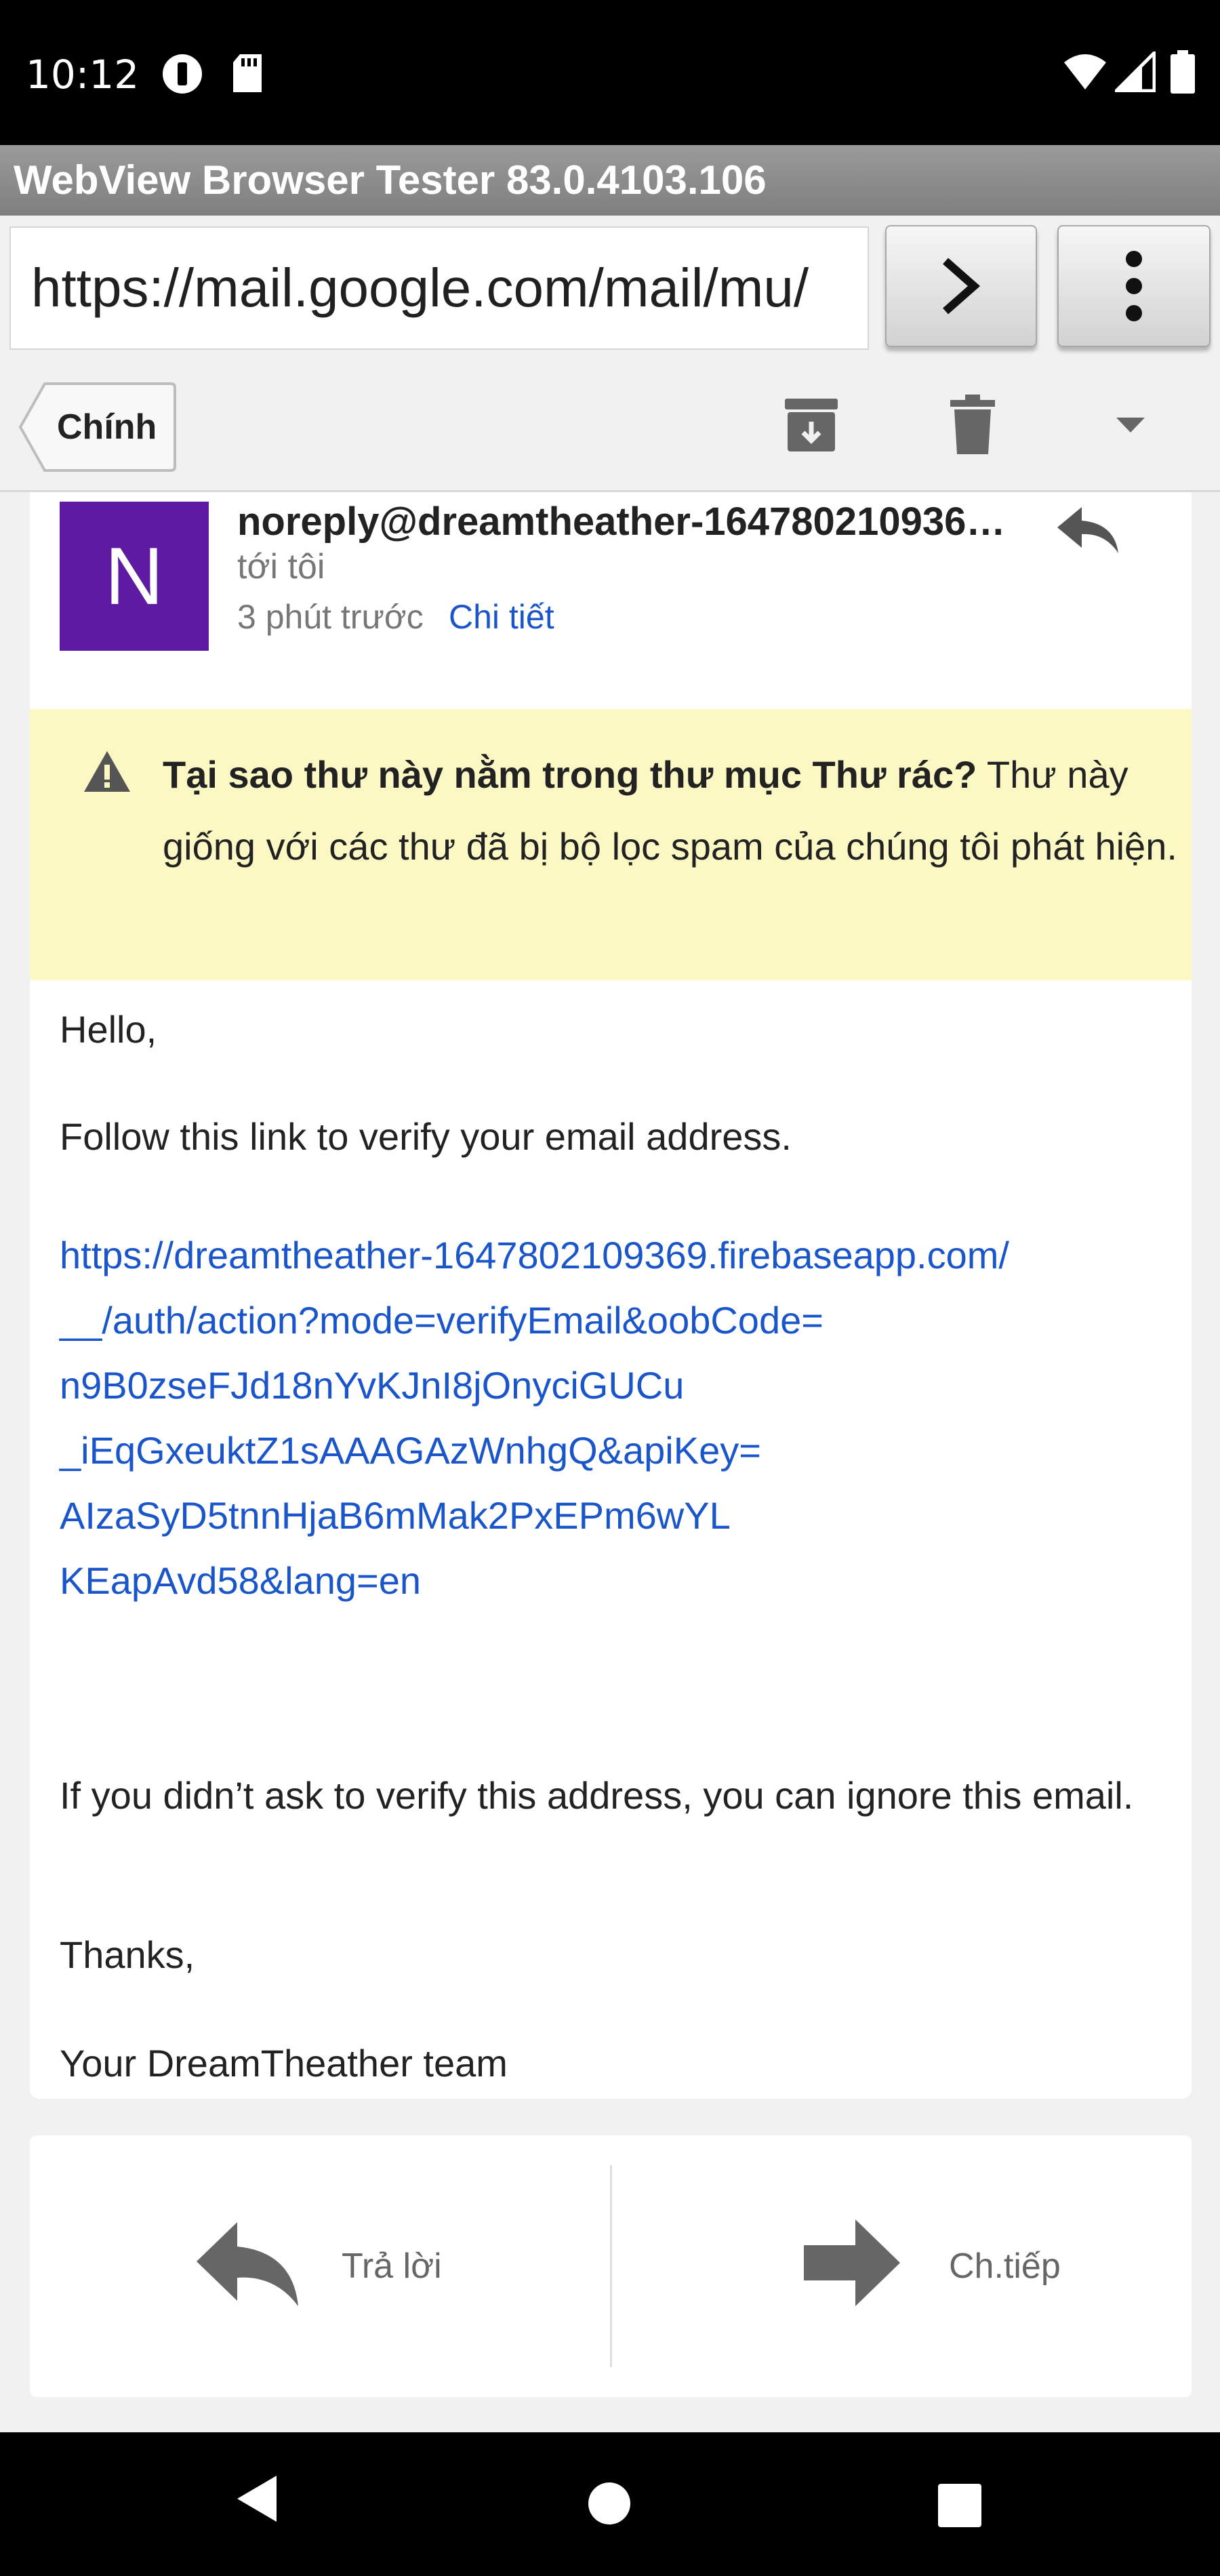 The width and height of the screenshot is (1220, 2576). What do you see at coordinates (320, 2266) in the screenshot?
I see `reply-button: Trả lời` at bounding box center [320, 2266].